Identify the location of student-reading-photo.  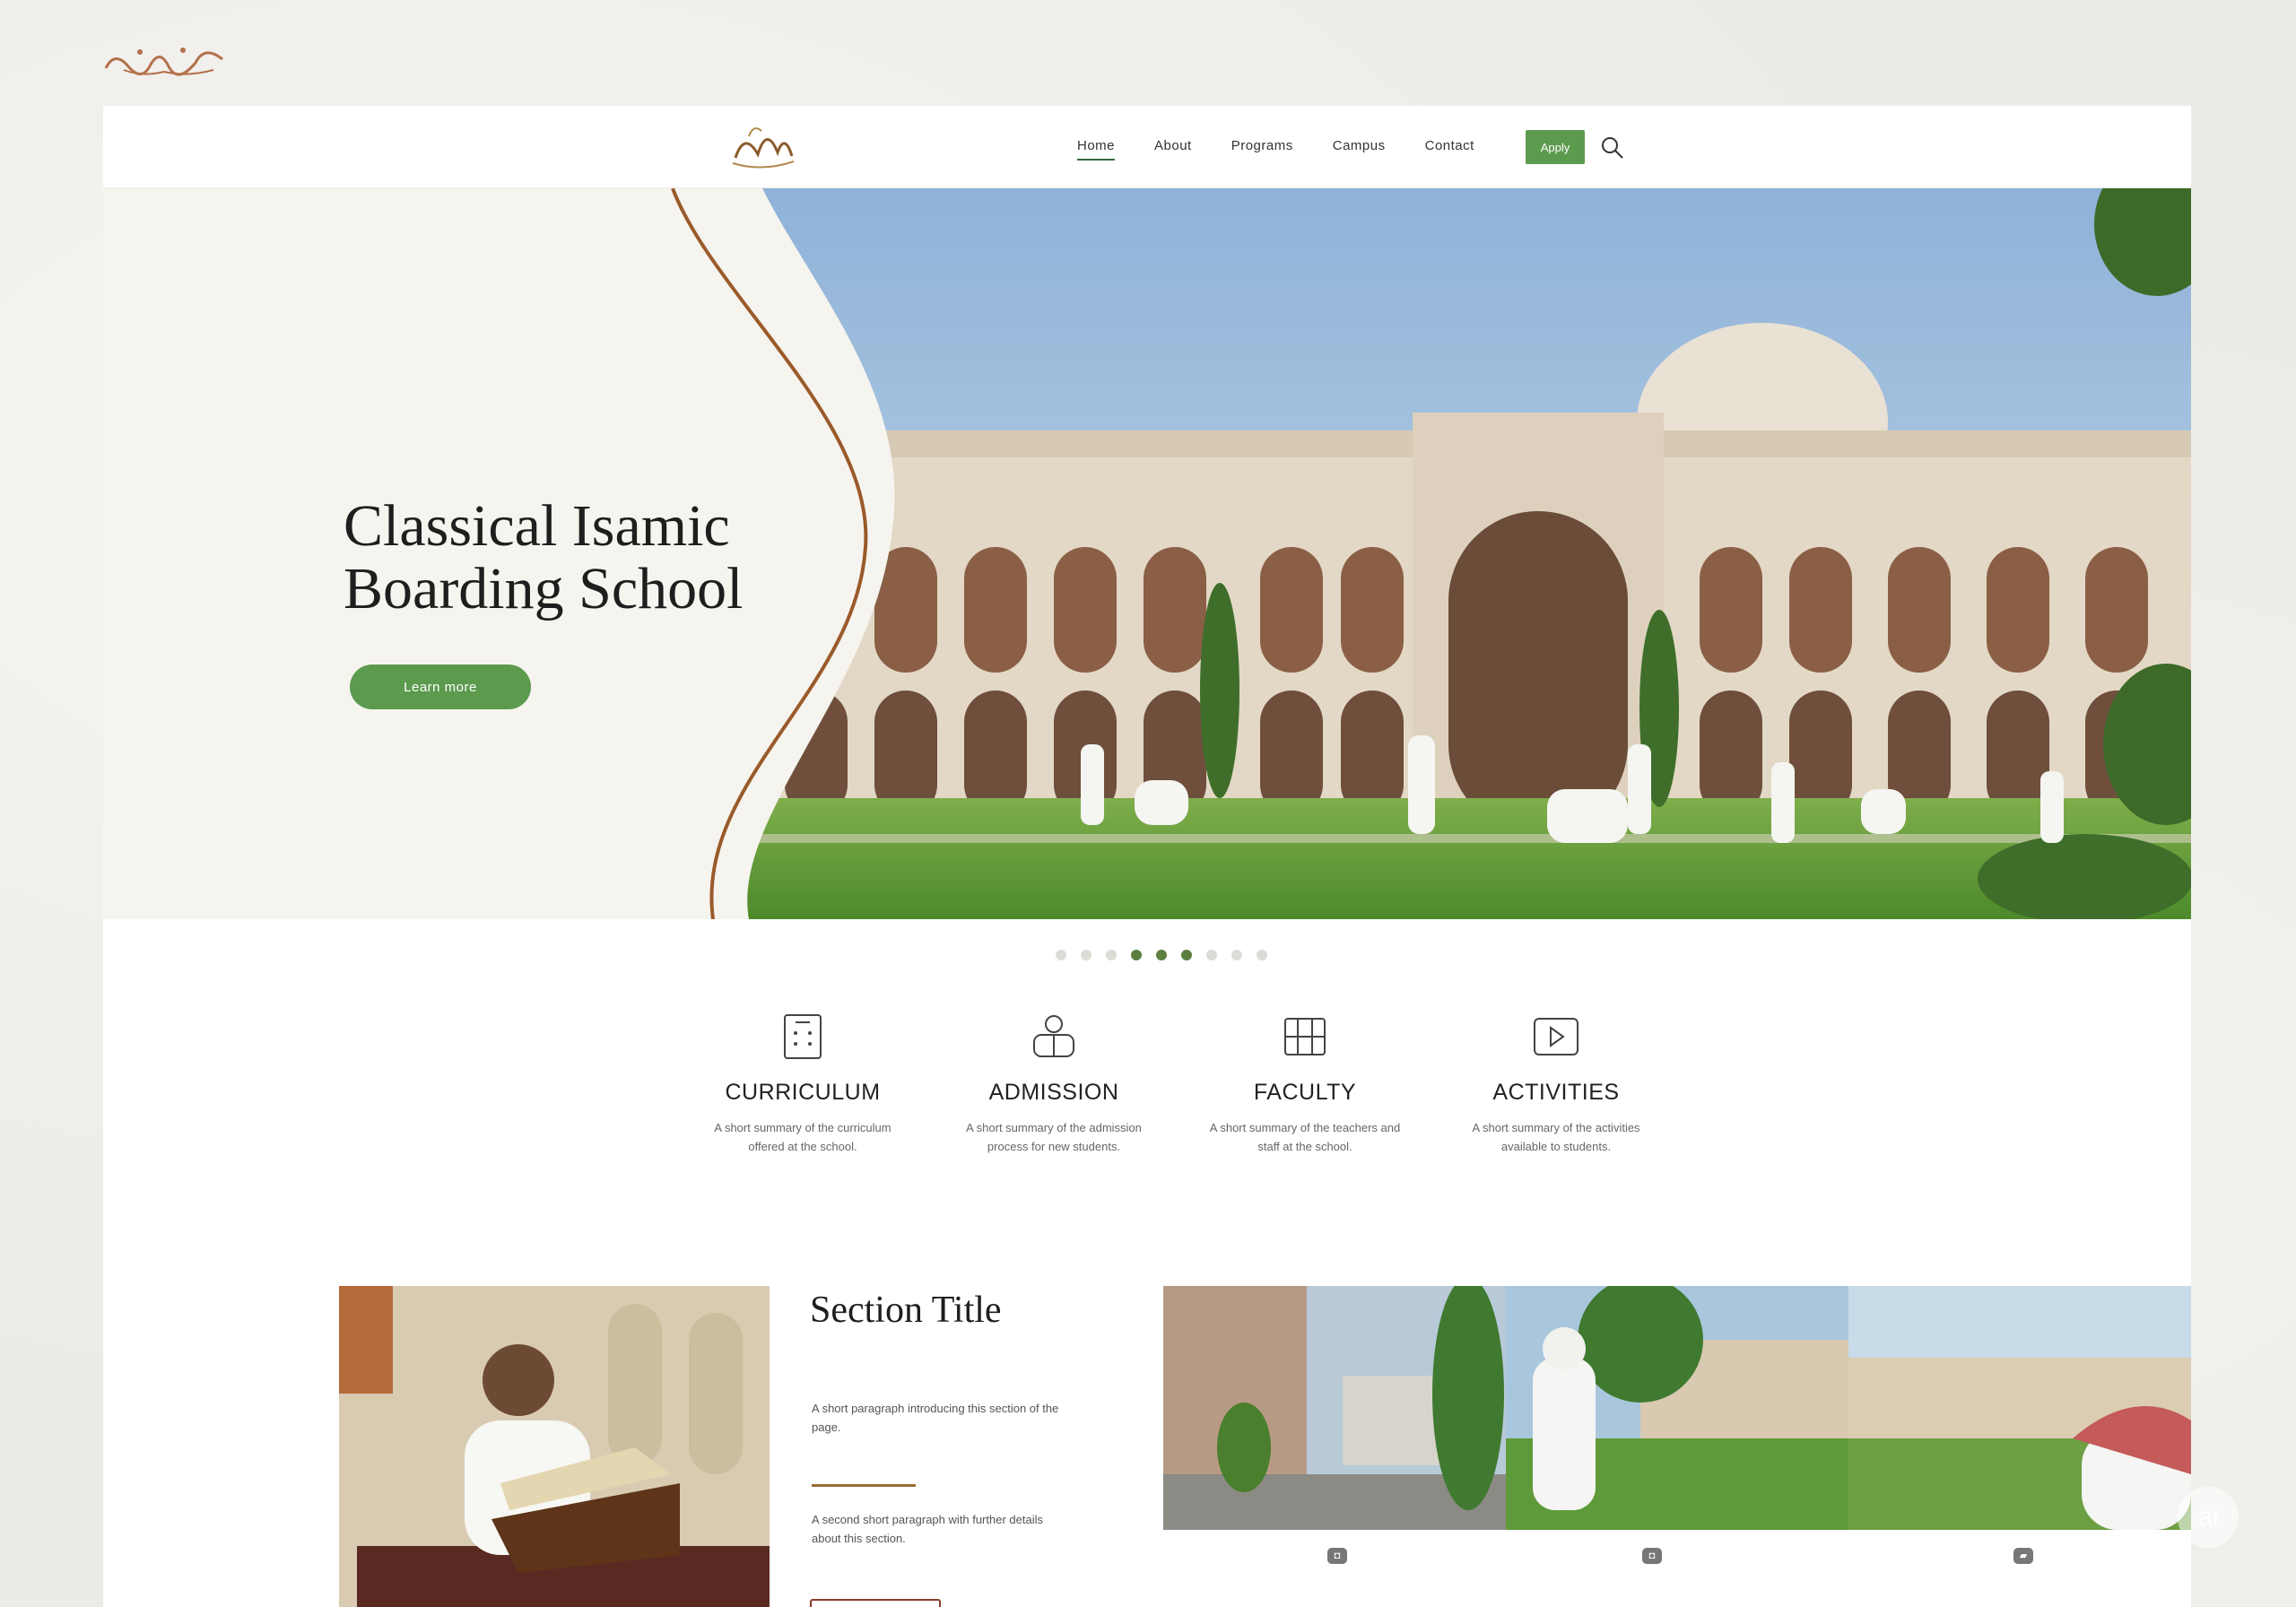
(554, 1447).